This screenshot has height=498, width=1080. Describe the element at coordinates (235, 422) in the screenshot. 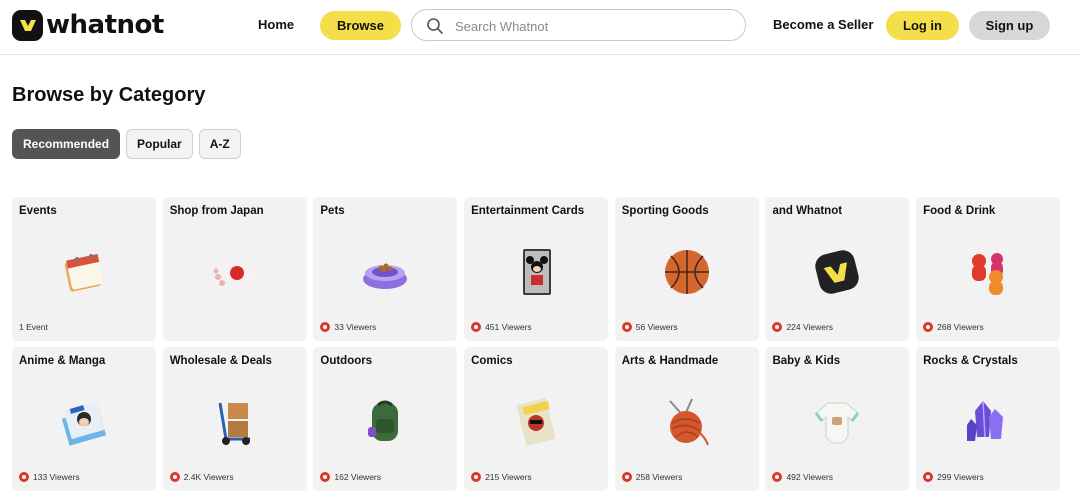

I see `hand-truck-icon` at that location.